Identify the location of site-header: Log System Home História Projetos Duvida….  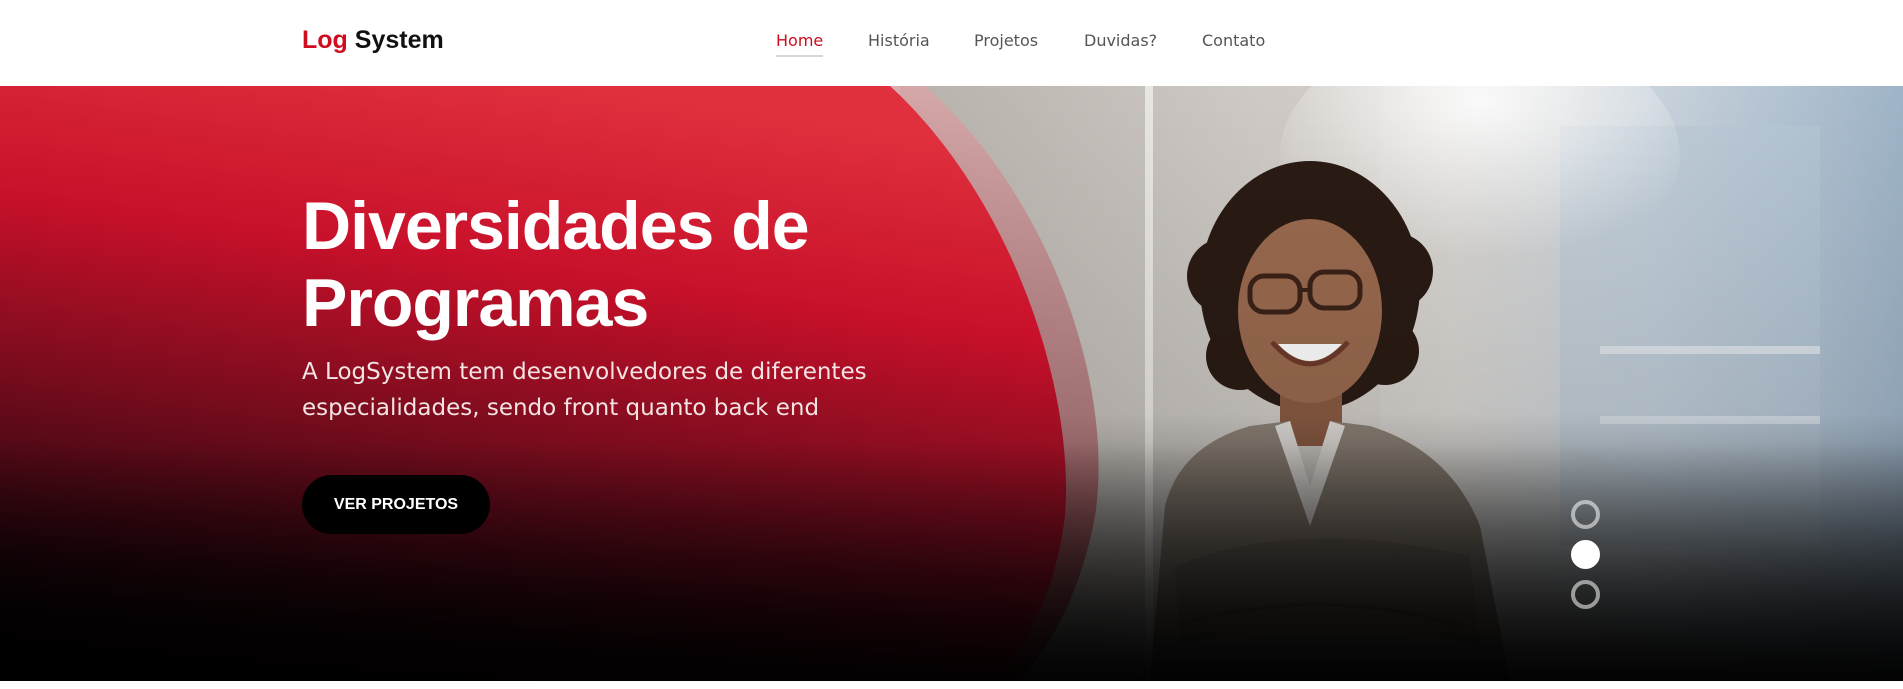
(951, 43).